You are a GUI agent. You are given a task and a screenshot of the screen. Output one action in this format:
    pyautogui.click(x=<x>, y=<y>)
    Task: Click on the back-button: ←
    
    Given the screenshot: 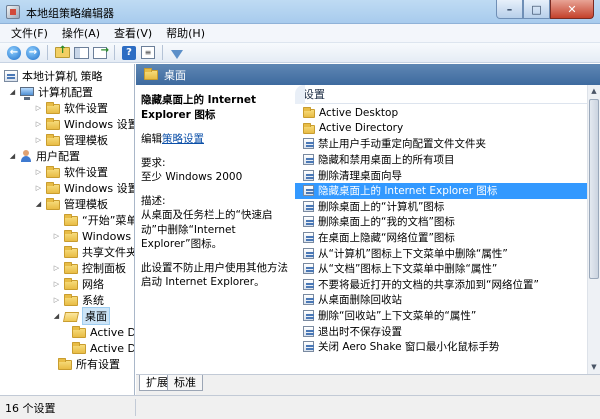 What is the action you would take?
    pyautogui.click(x=14, y=53)
    